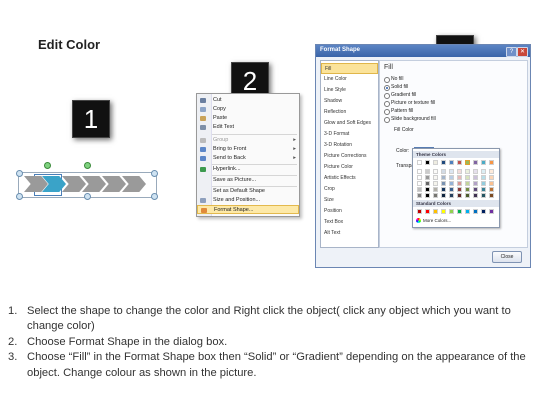 The width and height of the screenshot is (560, 420). What do you see at coordinates (349, 123) in the screenshot?
I see `nav-item-glow: Glow and Soft Edges` at bounding box center [349, 123].